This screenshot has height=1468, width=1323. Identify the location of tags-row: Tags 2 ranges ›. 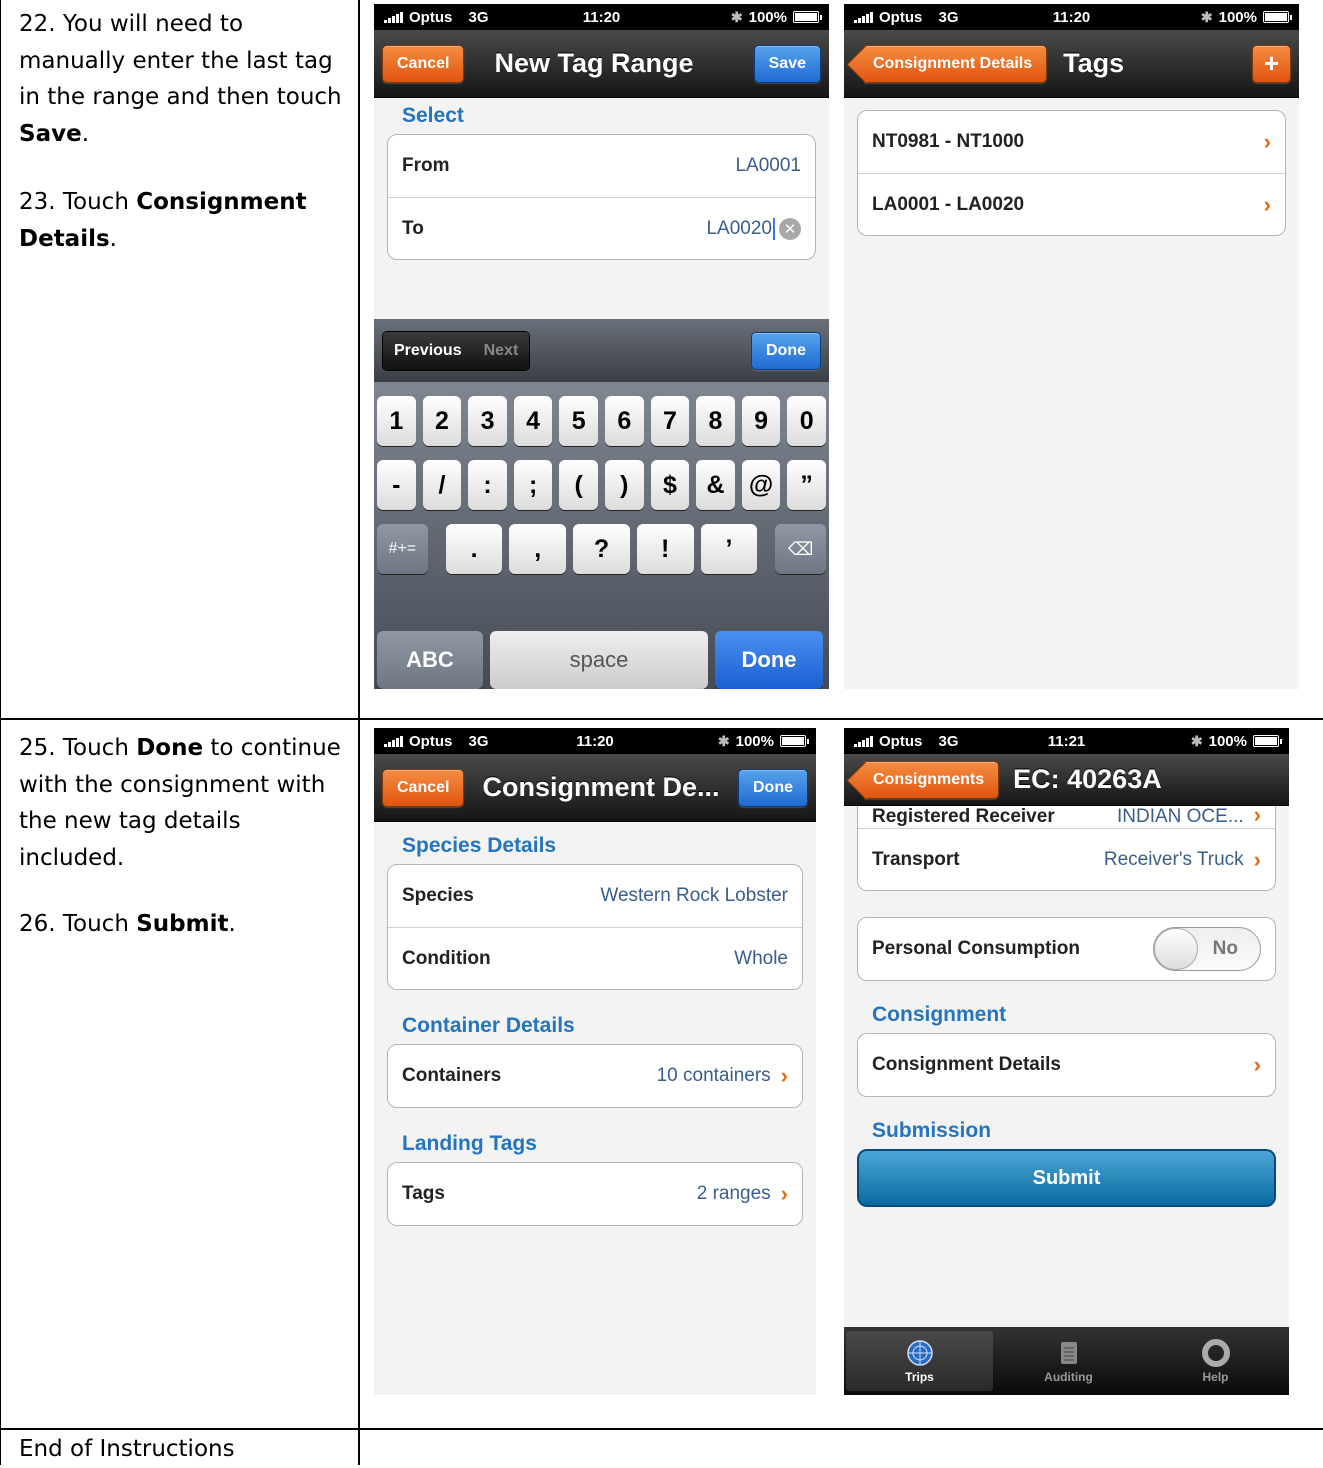
(595, 1194).